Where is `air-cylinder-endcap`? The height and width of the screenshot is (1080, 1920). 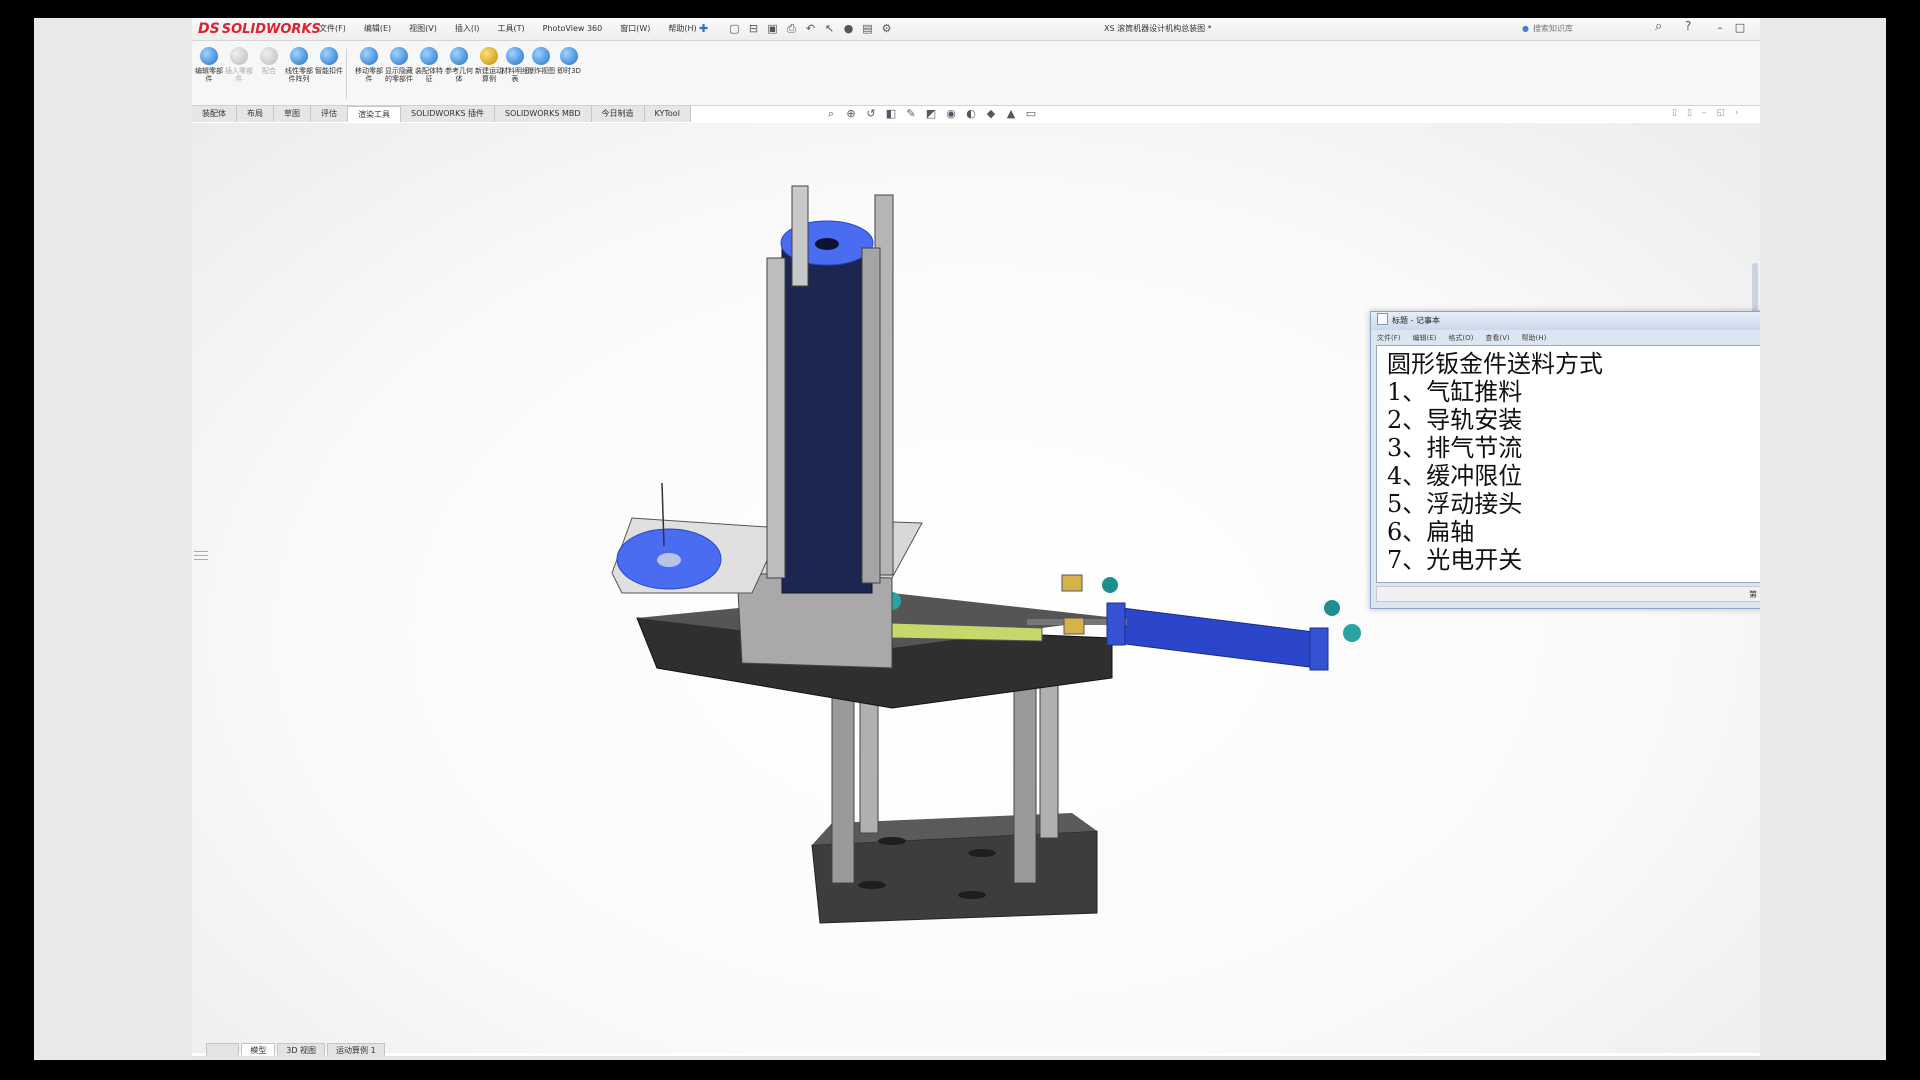 air-cylinder-endcap is located at coordinates (1116, 624).